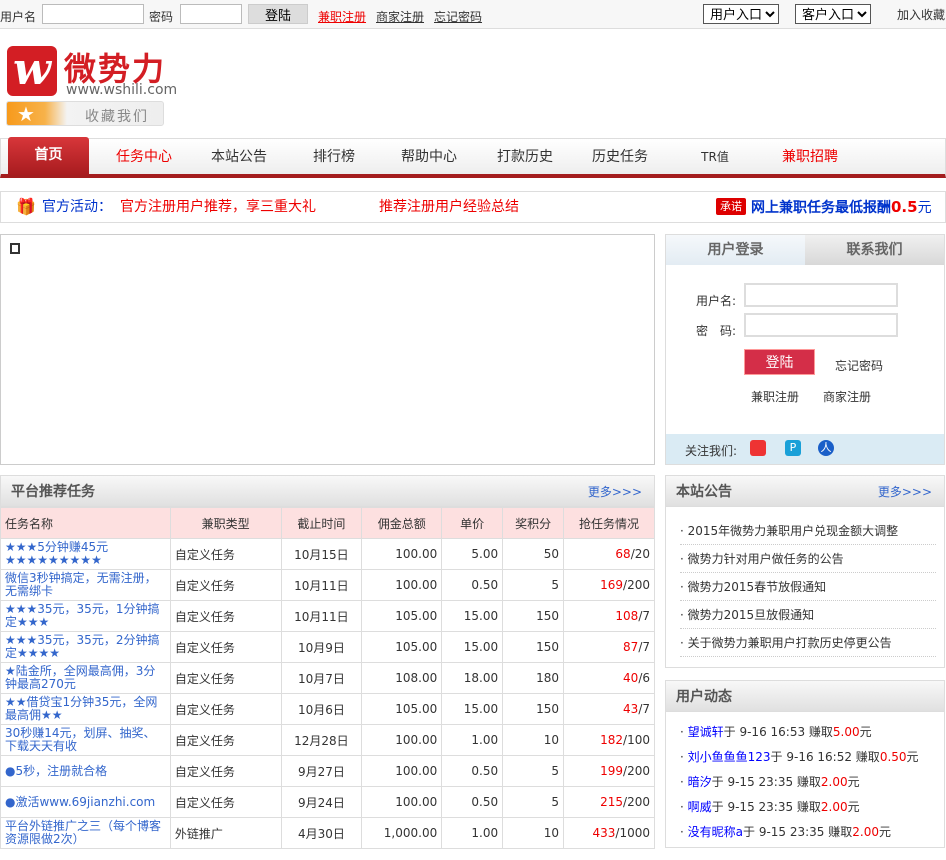 This screenshot has width=946, height=860. What do you see at coordinates (144, 157) in the screenshot?
I see `nav-task-center: 任务中心` at bounding box center [144, 157].